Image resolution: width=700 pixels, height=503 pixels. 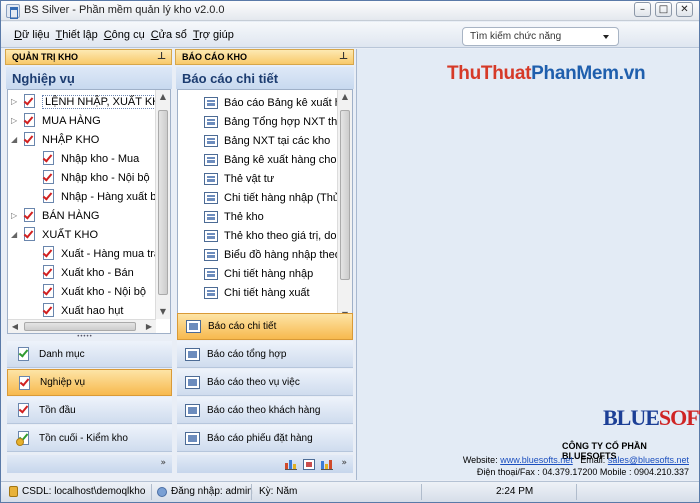 I want to click on list-item: Bảng Tổng hợp NXT theo, so click(x=276, y=121).